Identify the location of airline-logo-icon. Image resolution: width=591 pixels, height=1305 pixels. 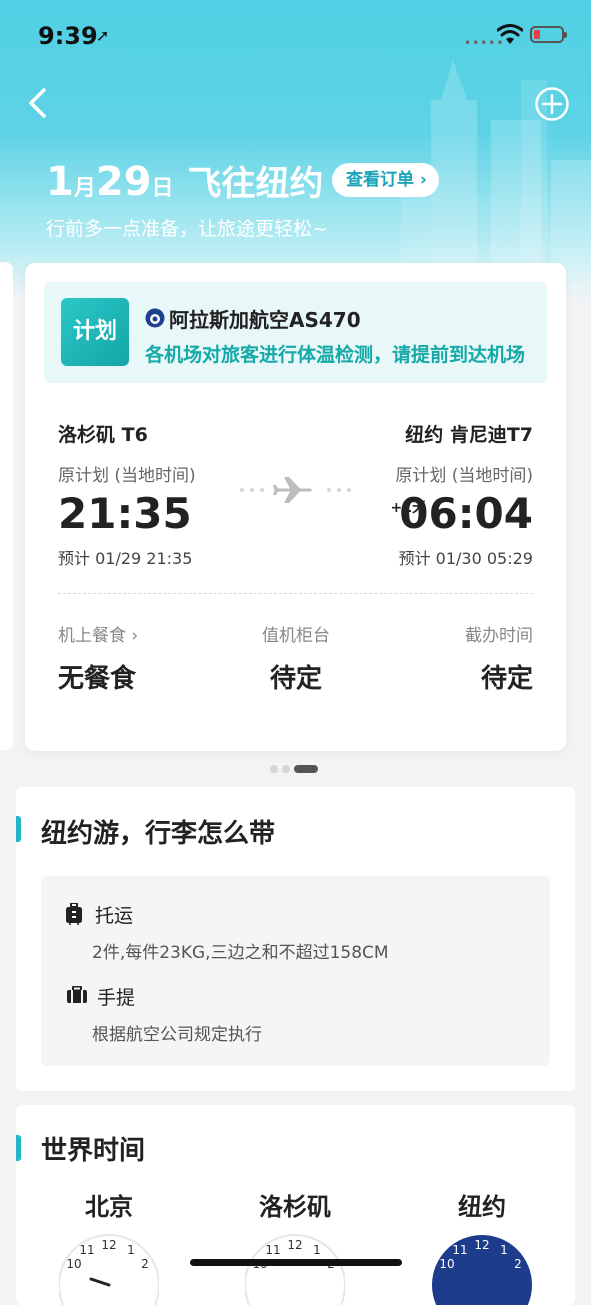
(155, 318).